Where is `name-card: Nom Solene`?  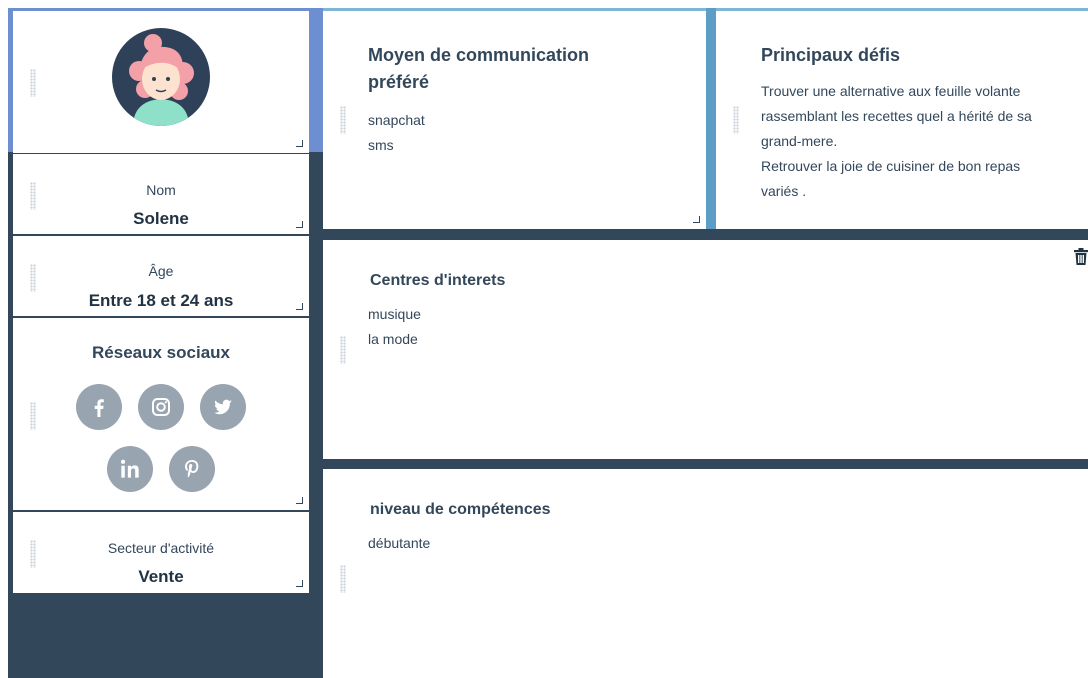
name-card: Nom Solene is located at coordinates (161, 194).